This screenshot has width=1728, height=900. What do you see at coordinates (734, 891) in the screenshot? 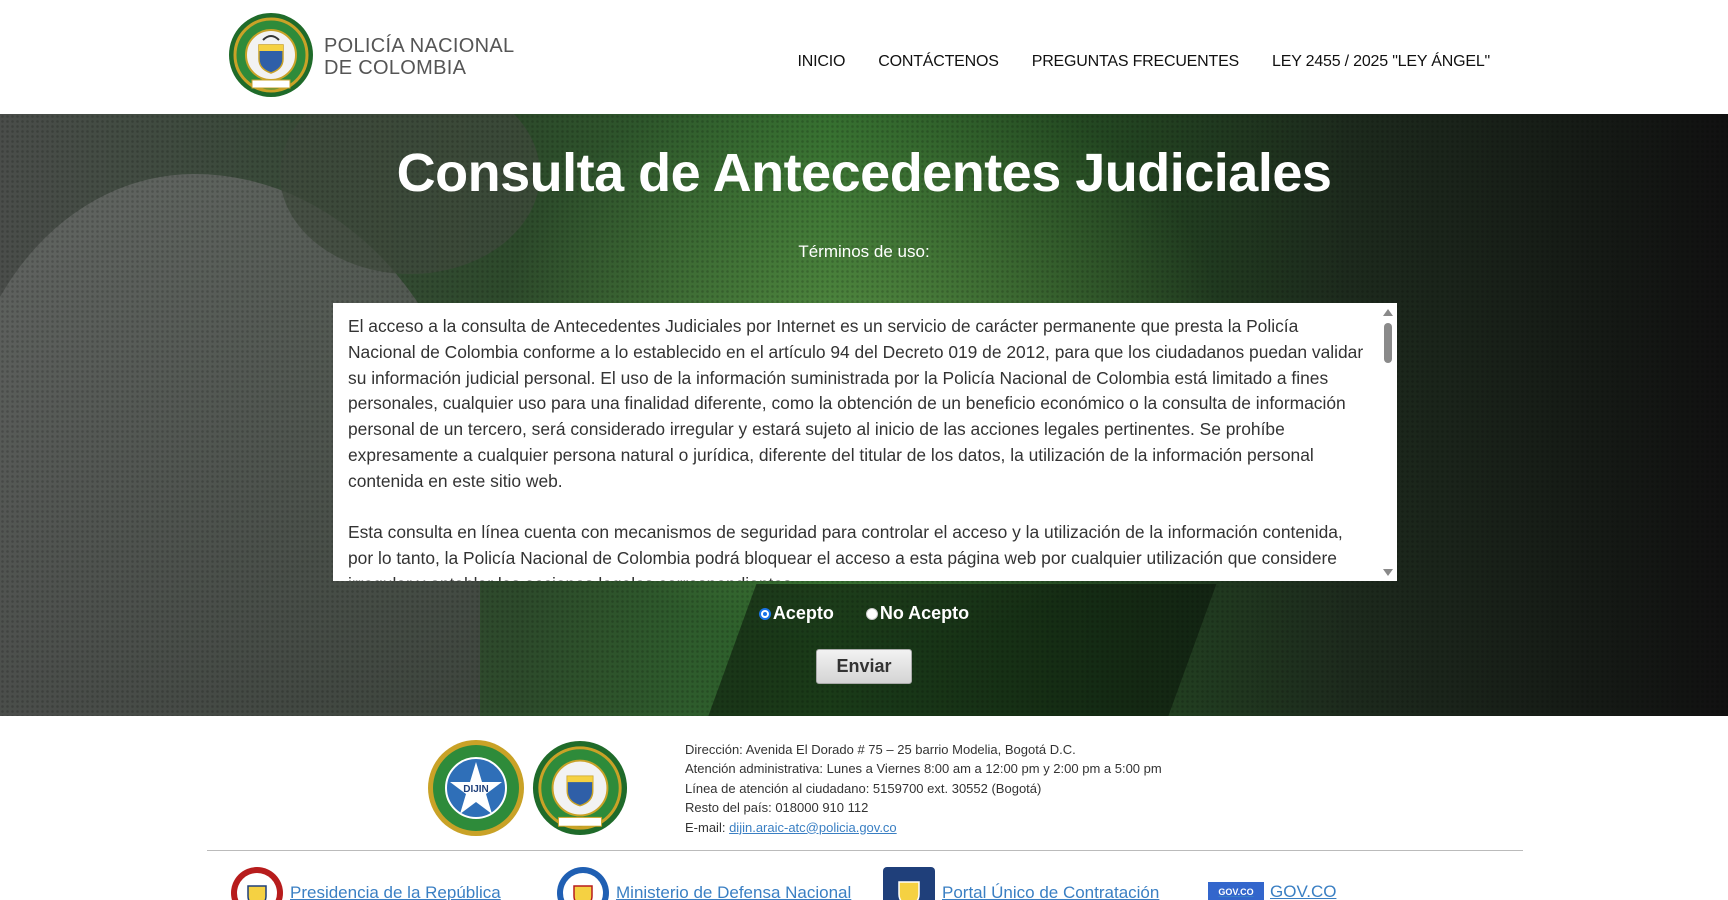
I see `link-mindefensa-label: Ministerio de Defensa Nacional` at bounding box center [734, 891].